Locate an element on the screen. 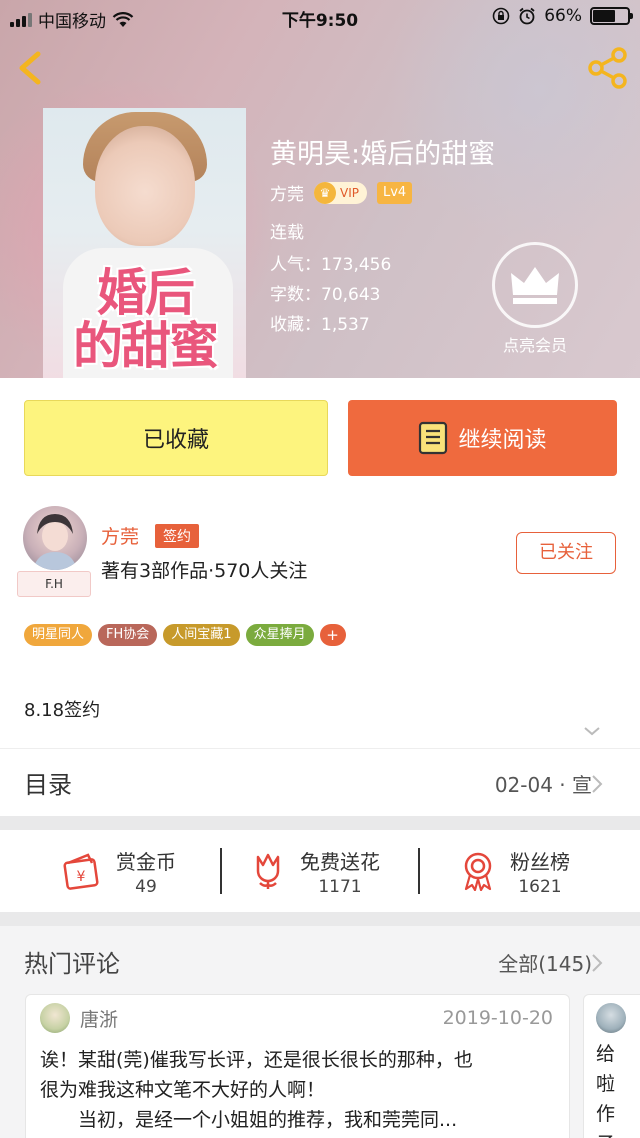 The height and width of the screenshot is (1138, 640). book-title: 黄明昊:婚后的甜蜜 is located at coordinates (383, 154).